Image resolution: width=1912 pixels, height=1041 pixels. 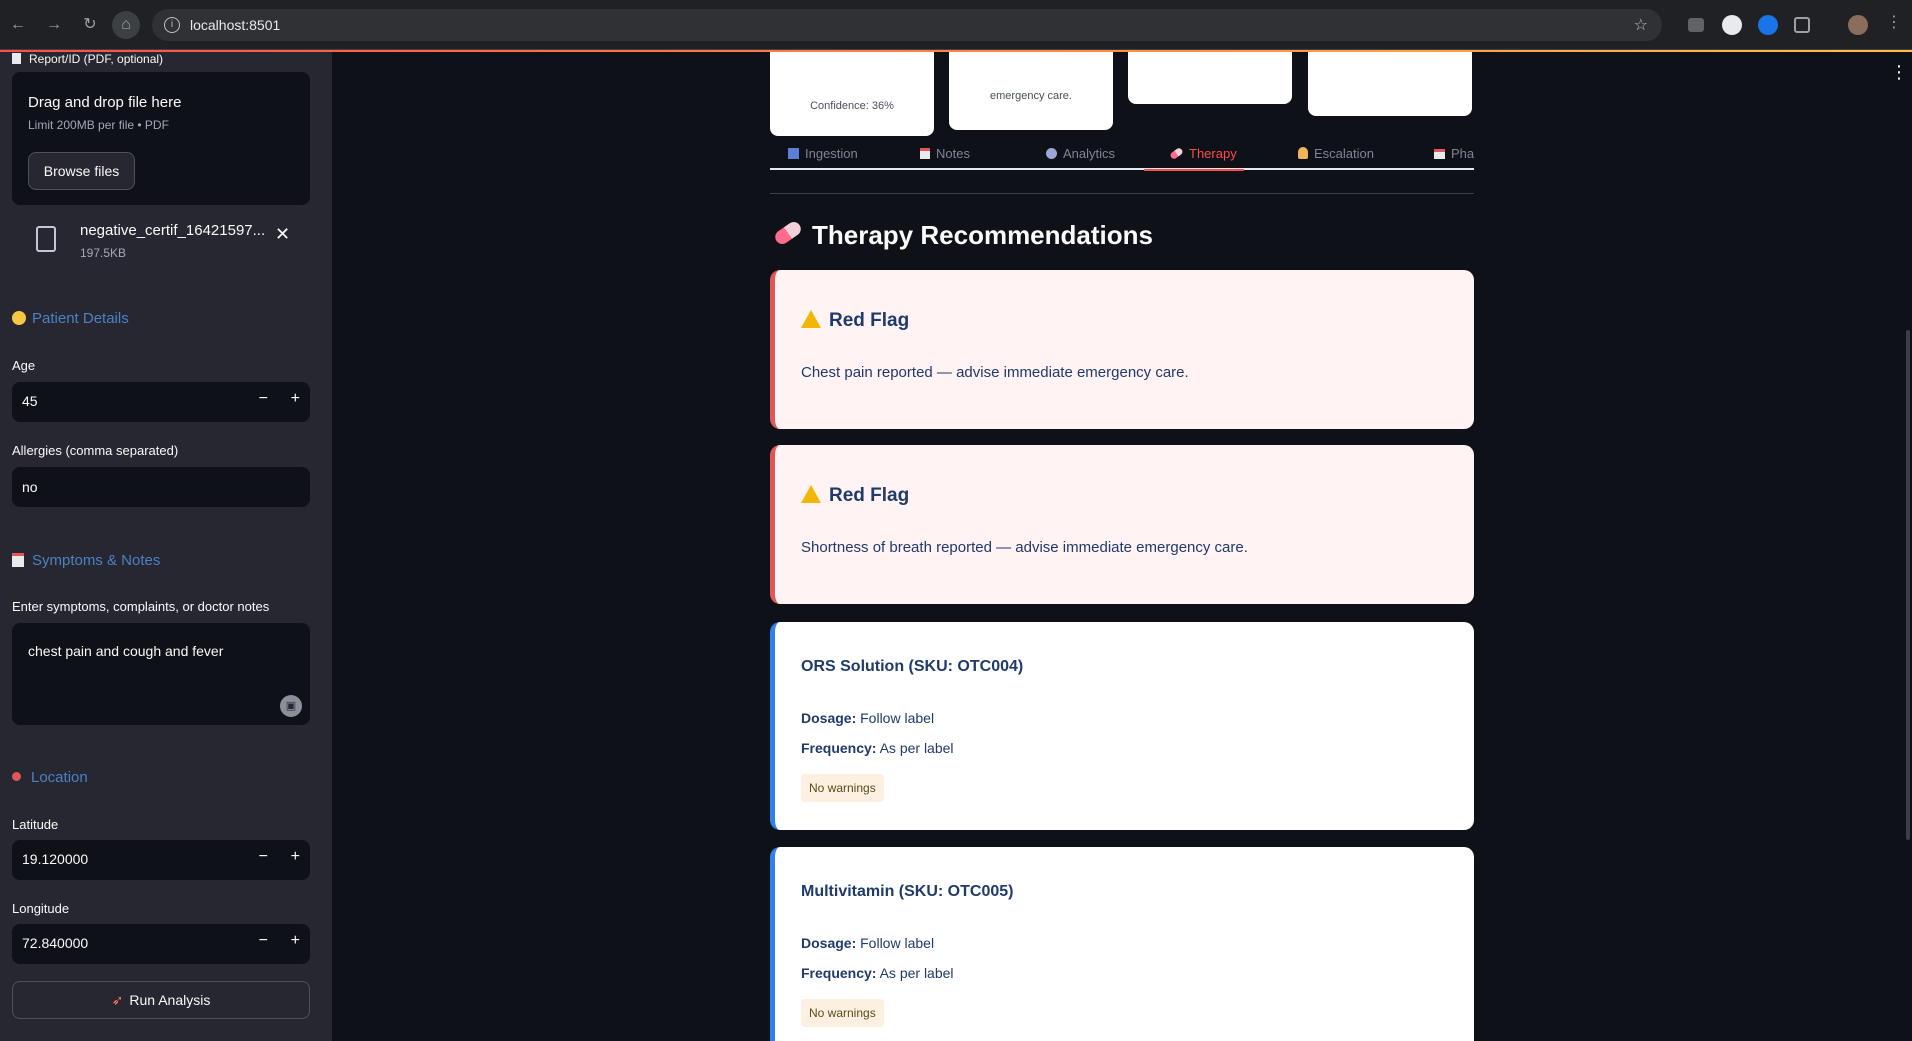 I want to click on tab-ingestion: Ingestion, so click(x=823, y=153).